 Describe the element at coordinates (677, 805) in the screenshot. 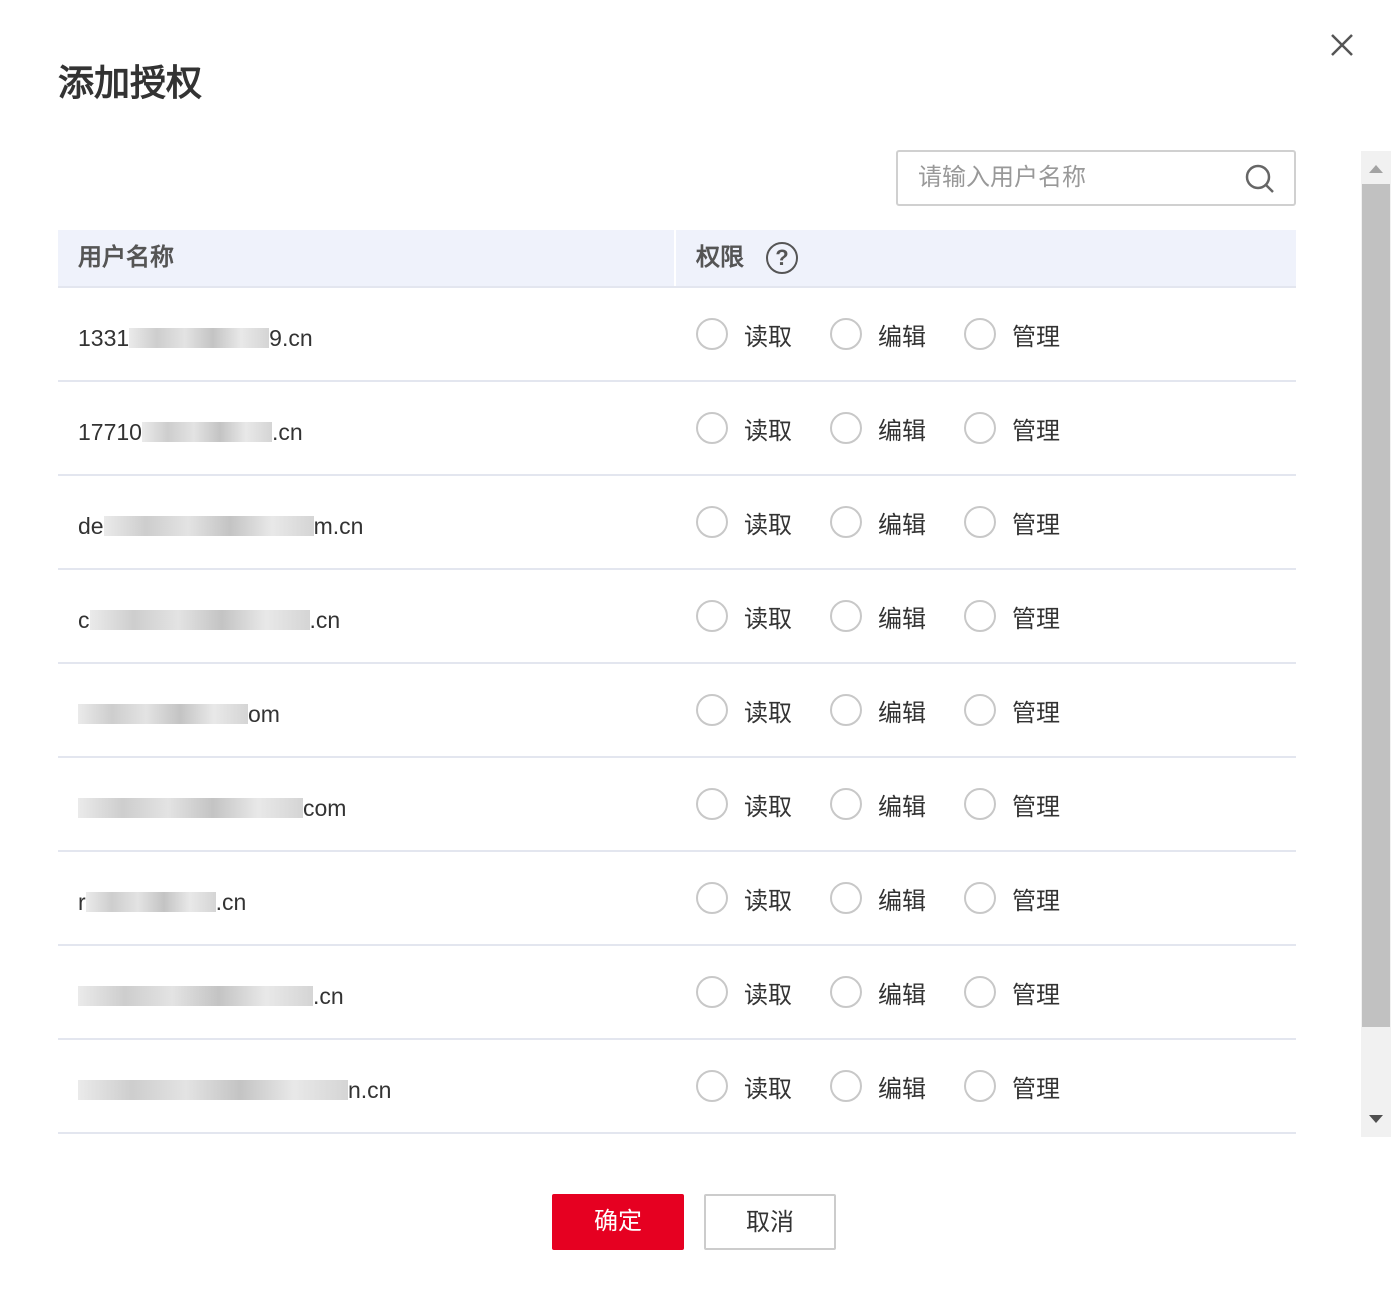

I see `table-row: com 读取 编辑 管理` at that location.